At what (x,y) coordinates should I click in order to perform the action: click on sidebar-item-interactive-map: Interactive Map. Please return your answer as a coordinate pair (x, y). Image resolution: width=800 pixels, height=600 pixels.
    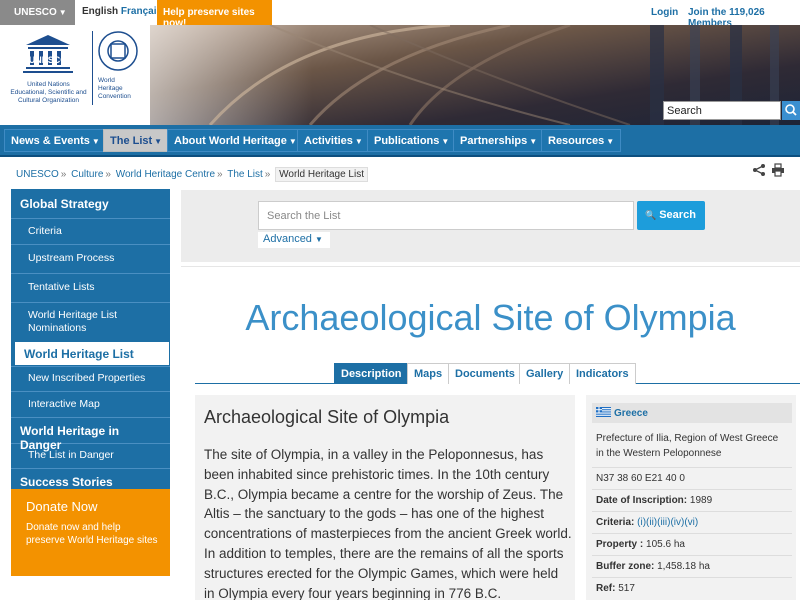
    Looking at the image, I should click on (90, 404).